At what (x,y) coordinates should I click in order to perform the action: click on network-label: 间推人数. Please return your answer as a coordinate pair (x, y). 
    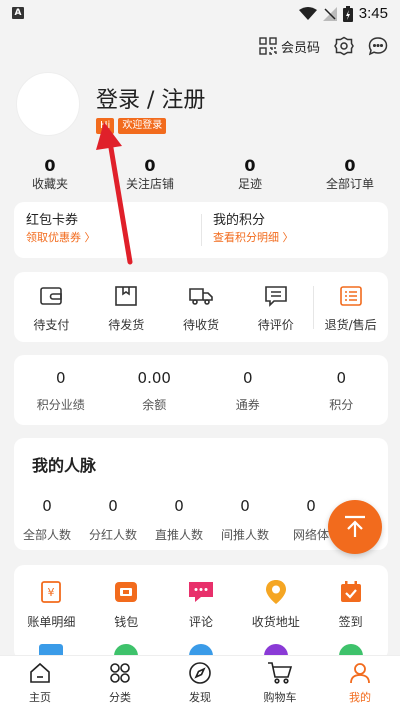
    Looking at the image, I should click on (244, 535).